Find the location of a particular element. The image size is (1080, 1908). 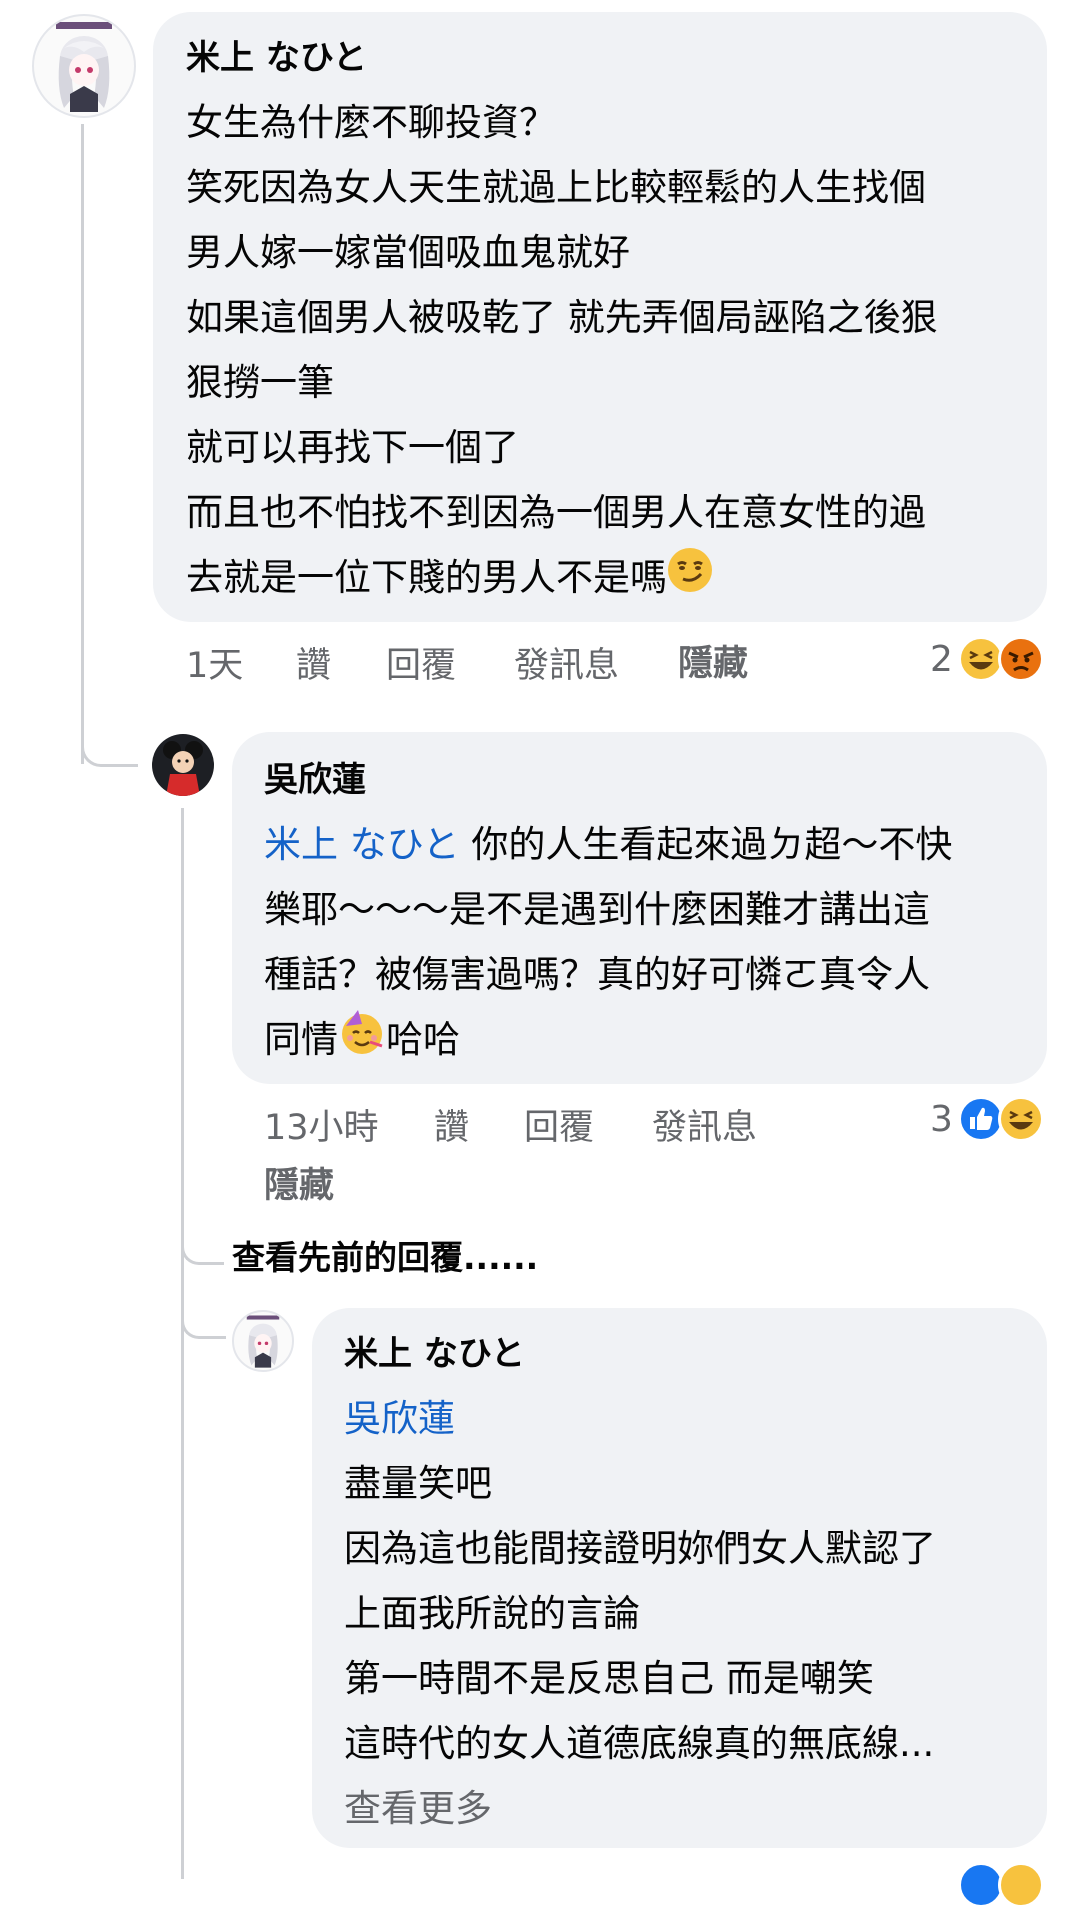

comment-line: 第一時間不是反思自己 而是嘲笑 is located at coordinates (609, 1678).